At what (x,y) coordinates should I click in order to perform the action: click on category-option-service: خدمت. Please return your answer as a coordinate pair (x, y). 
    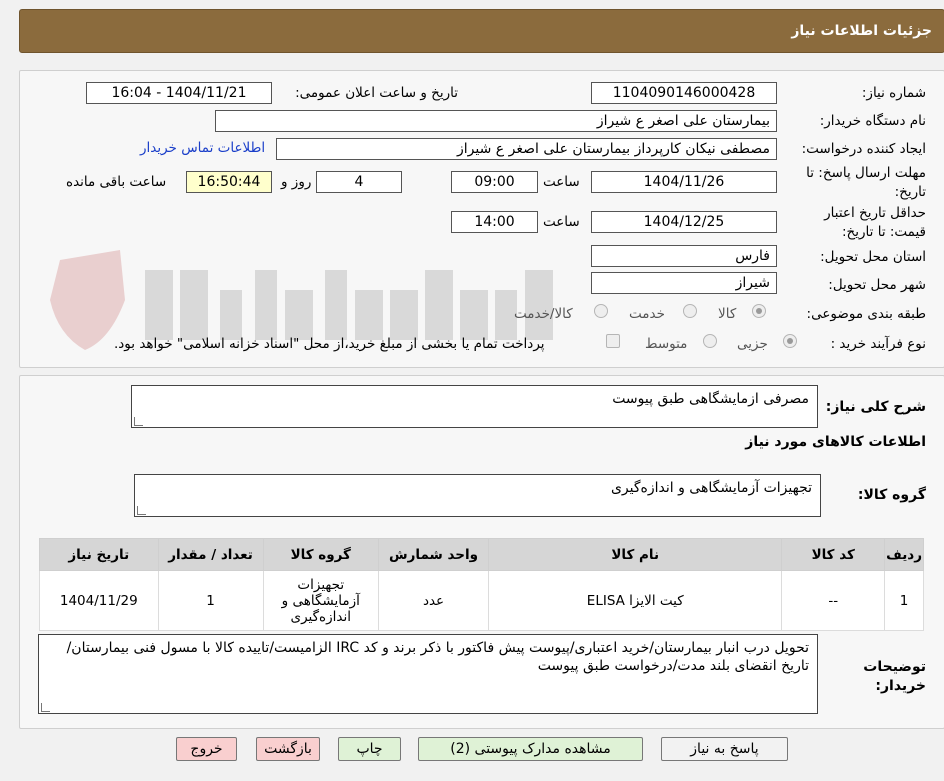
    Looking at the image, I should click on (647, 314).